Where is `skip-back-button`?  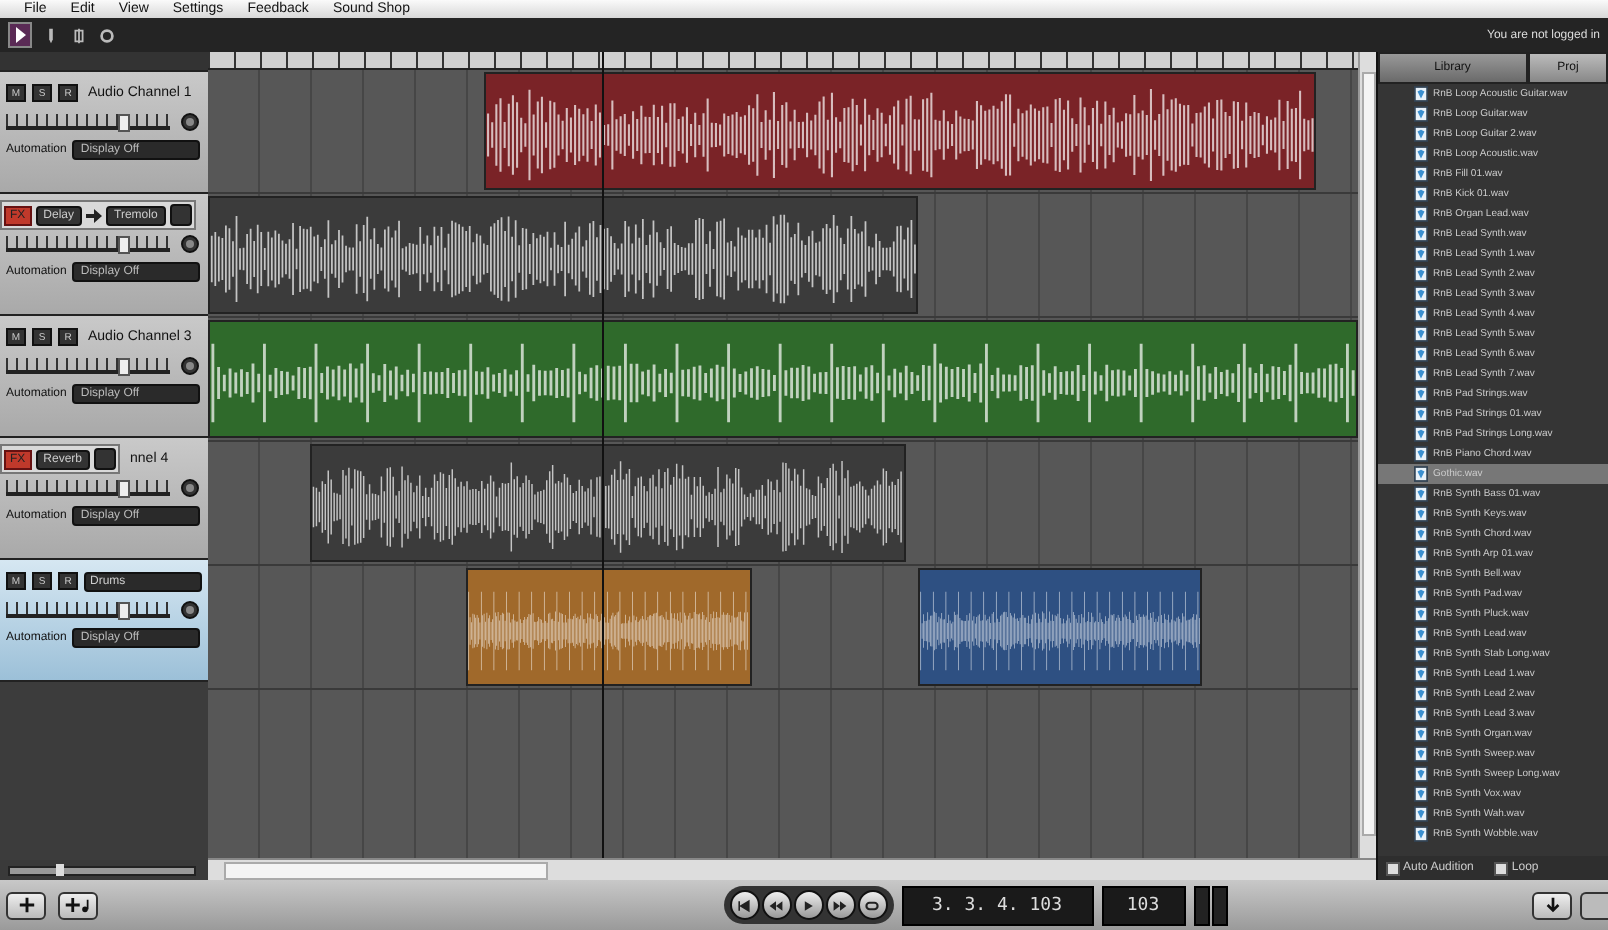
skip-back-button is located at coordinates (744, 905).